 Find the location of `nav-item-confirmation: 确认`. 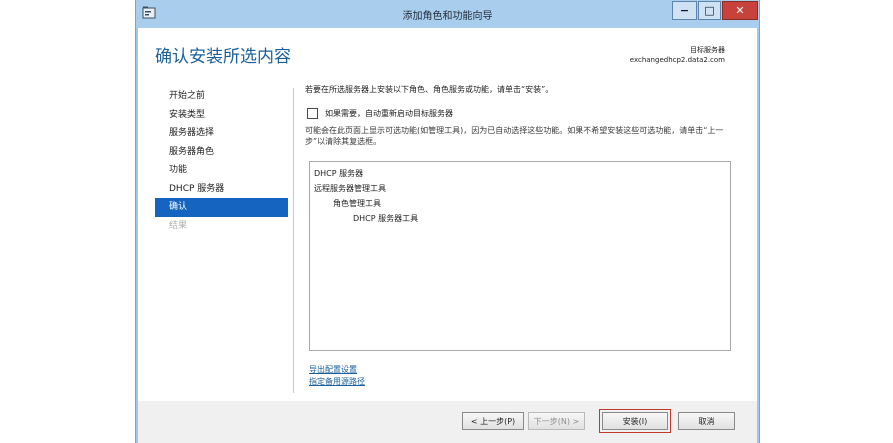

nav-item-confirmation: 确认 is located at coordinates (221, 207).